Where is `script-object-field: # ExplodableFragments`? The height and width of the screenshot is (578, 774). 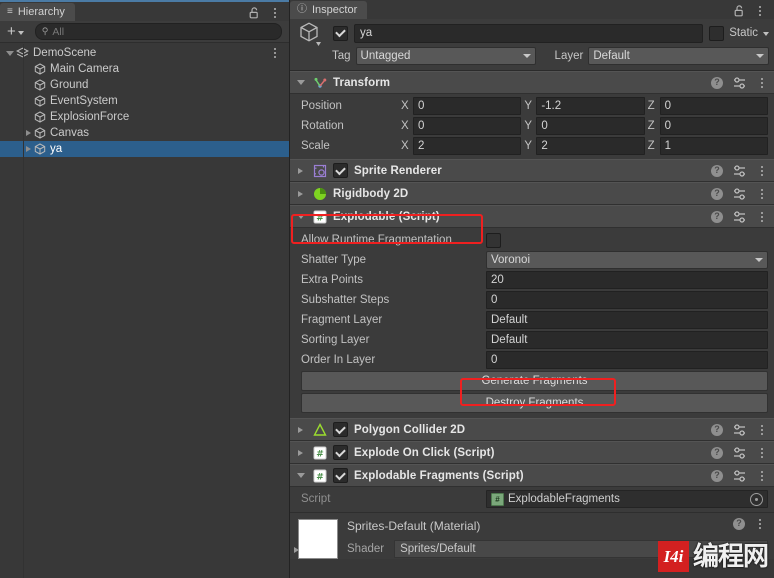
script-object-field: # ExplodableFragments is located at coordinates (627, 499).